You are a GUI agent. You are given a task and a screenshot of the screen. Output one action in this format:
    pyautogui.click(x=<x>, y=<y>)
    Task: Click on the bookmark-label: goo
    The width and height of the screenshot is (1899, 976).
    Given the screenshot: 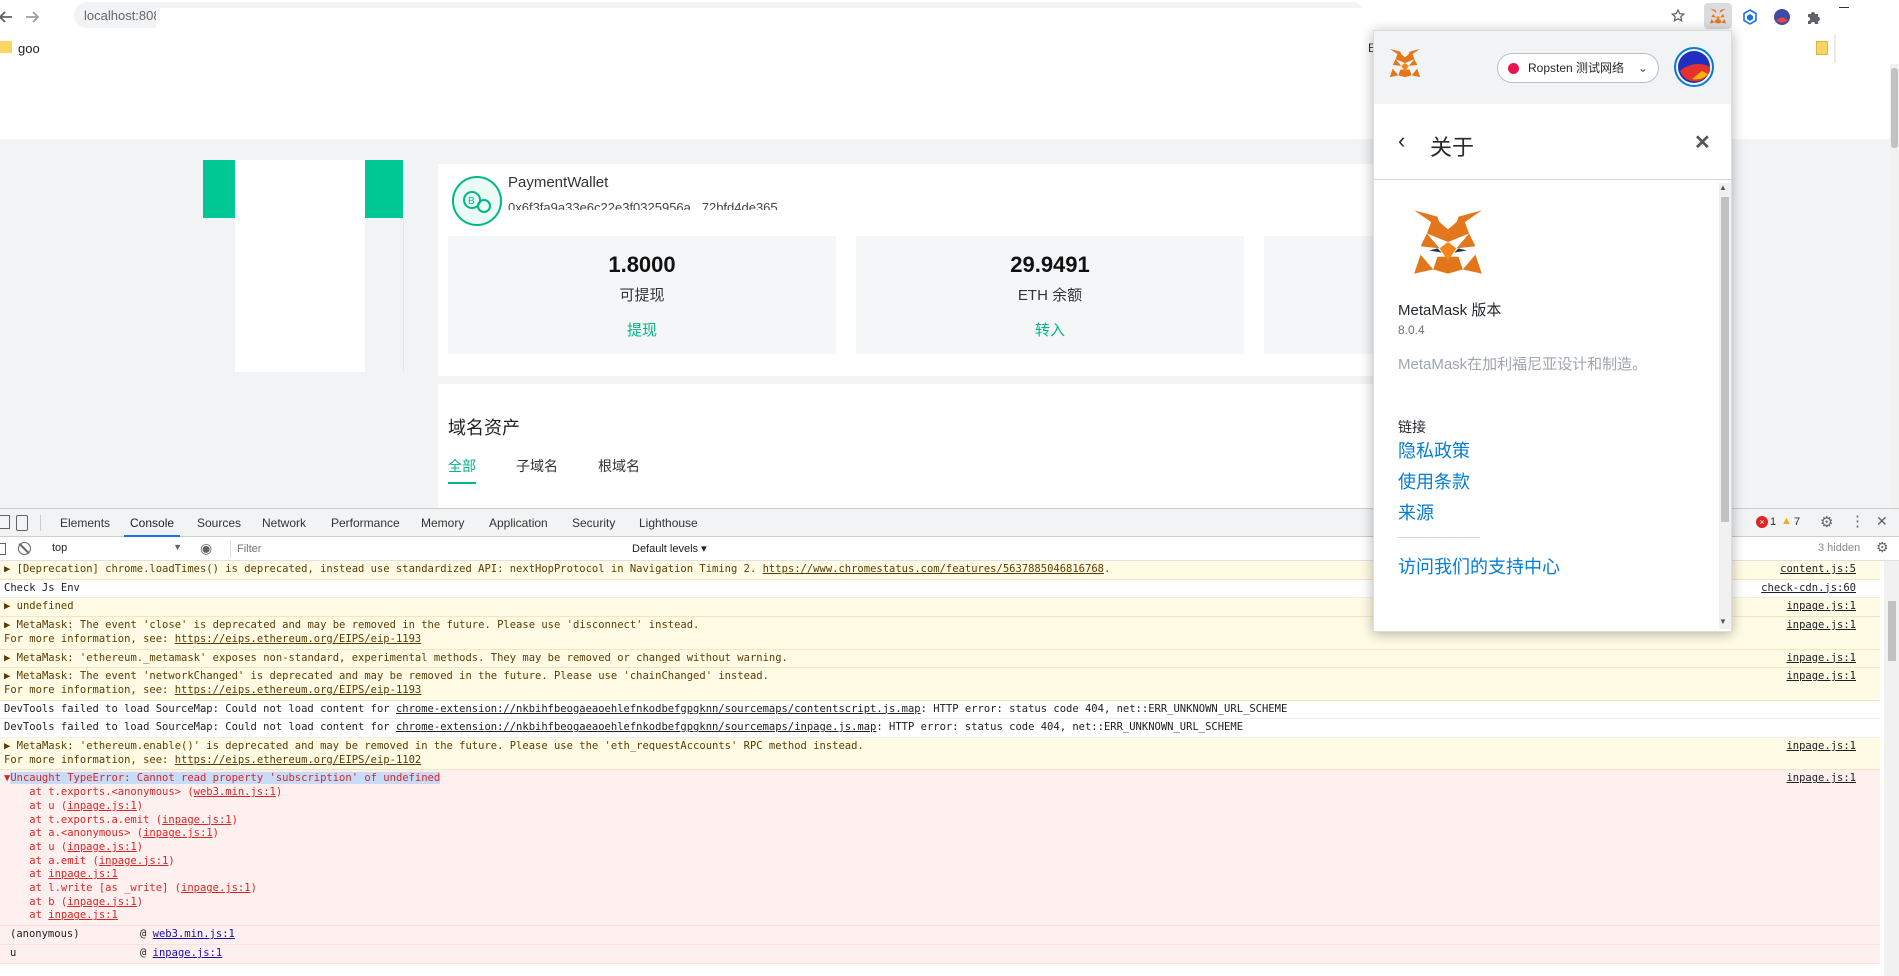 What is the action you would take?
    pyautogui.click(x=29, y=48)
    